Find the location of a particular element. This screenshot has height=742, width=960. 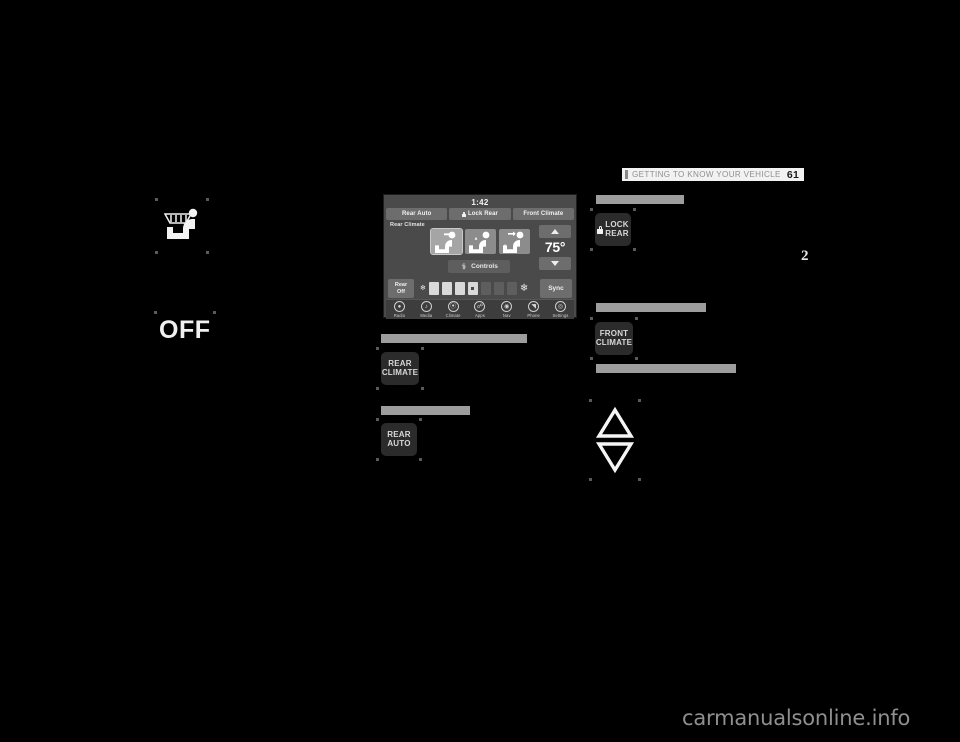

phone-icon: ◥ is located at coordinates (534, 306).